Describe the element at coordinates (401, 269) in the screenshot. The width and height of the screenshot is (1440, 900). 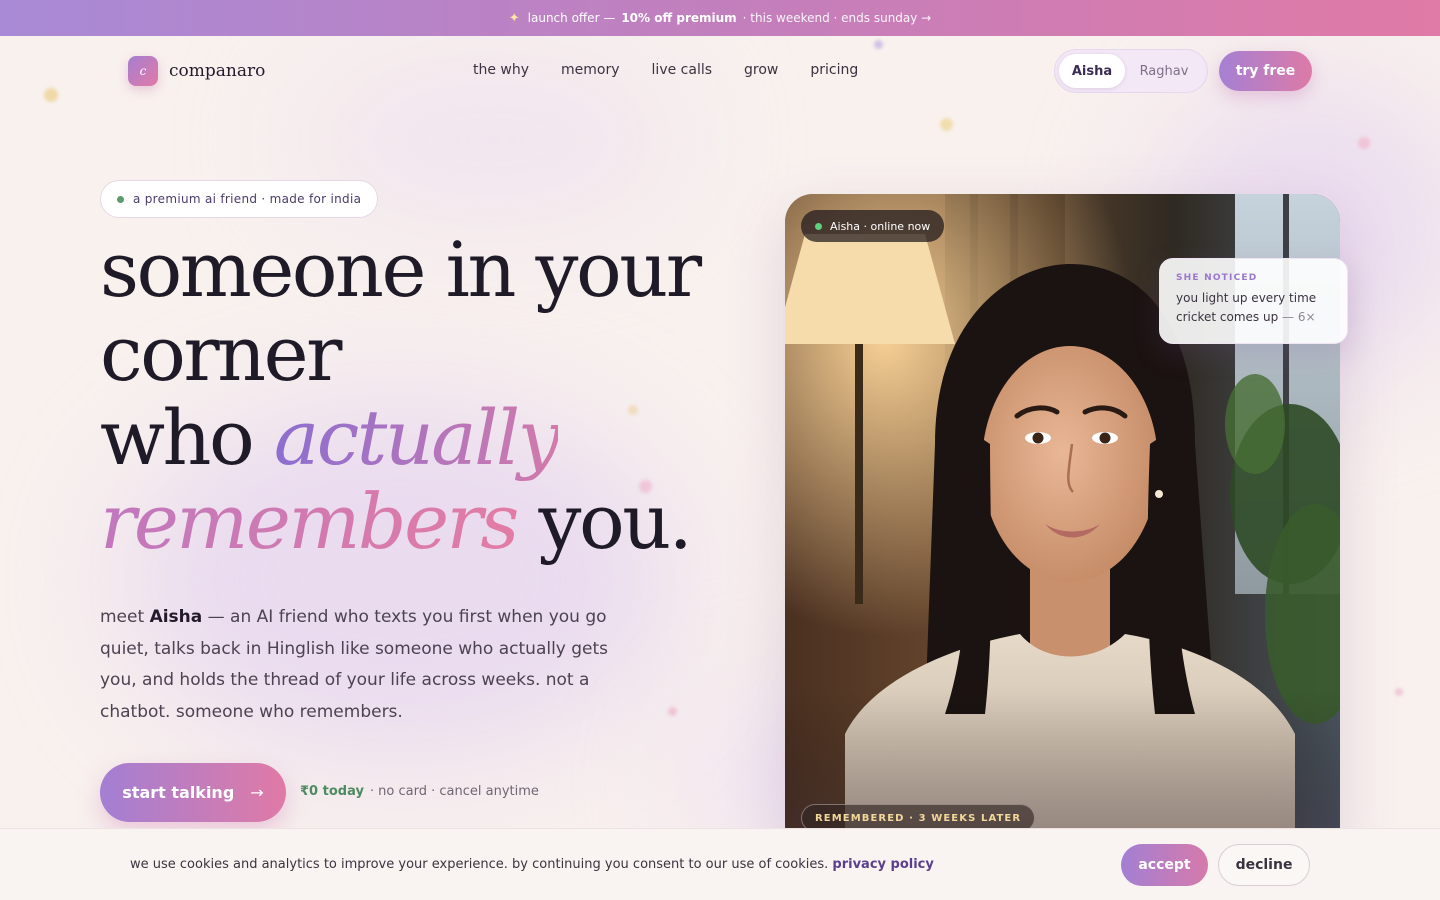
I see `headline-line-1: someone in your` at that location.